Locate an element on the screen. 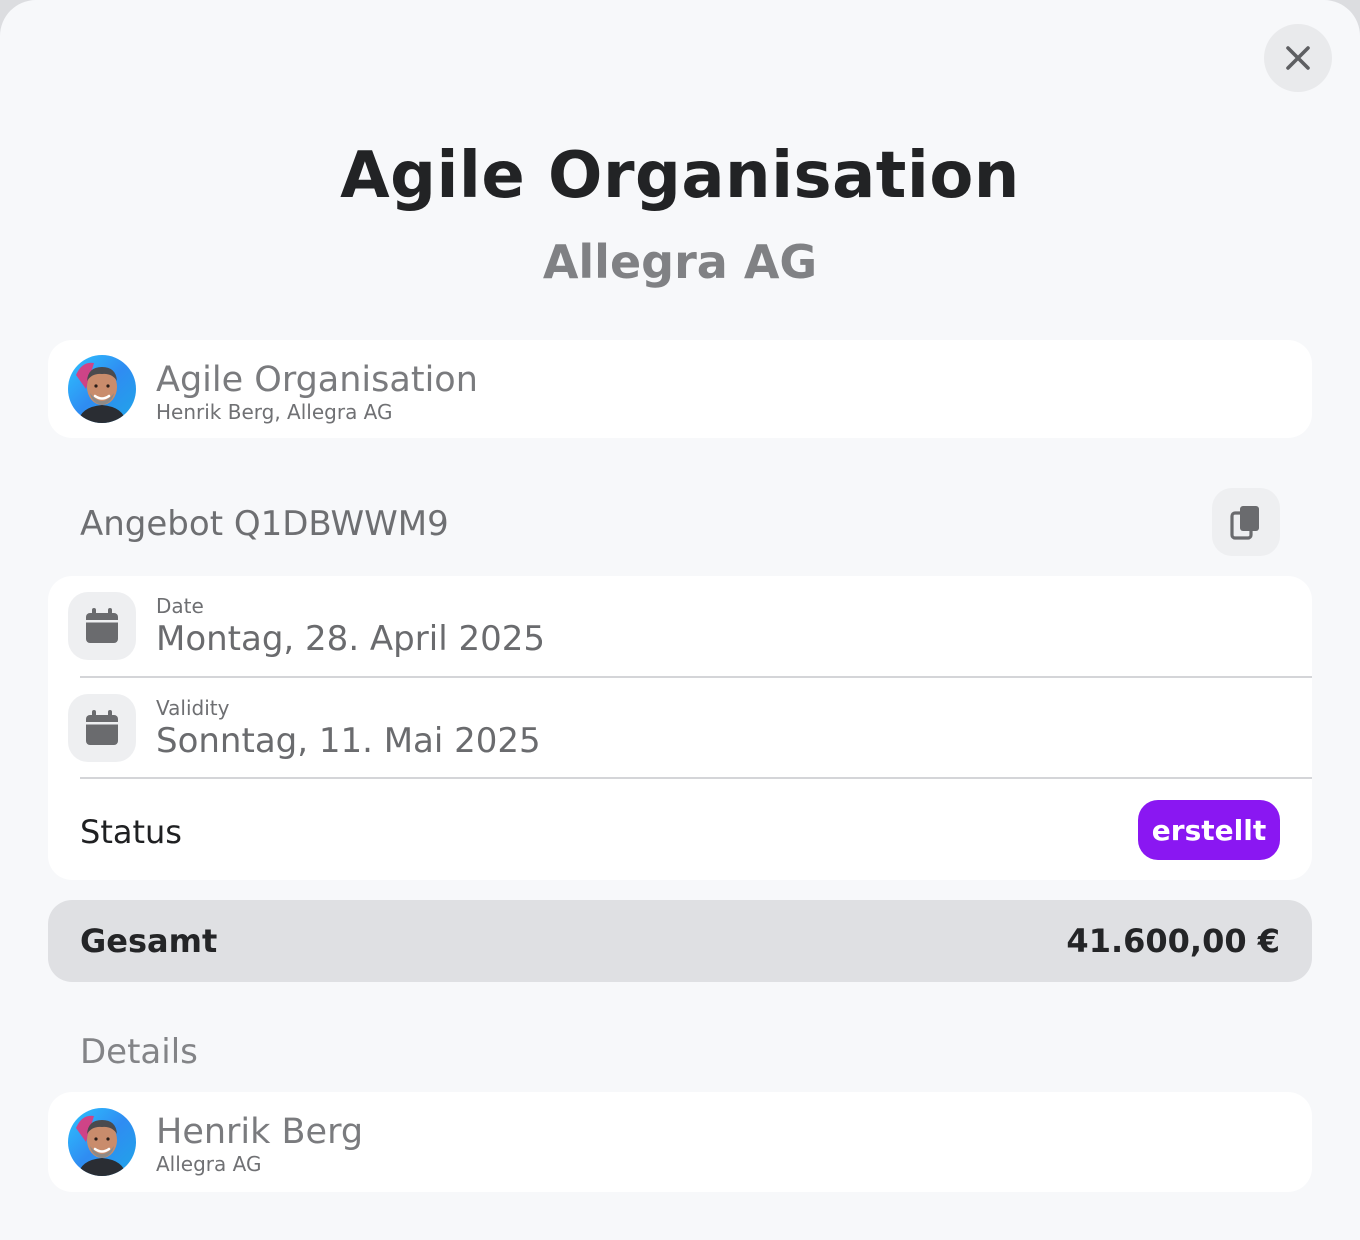 The image size is (1360, 1240). close-icon is located at coordinates (1298, 58).